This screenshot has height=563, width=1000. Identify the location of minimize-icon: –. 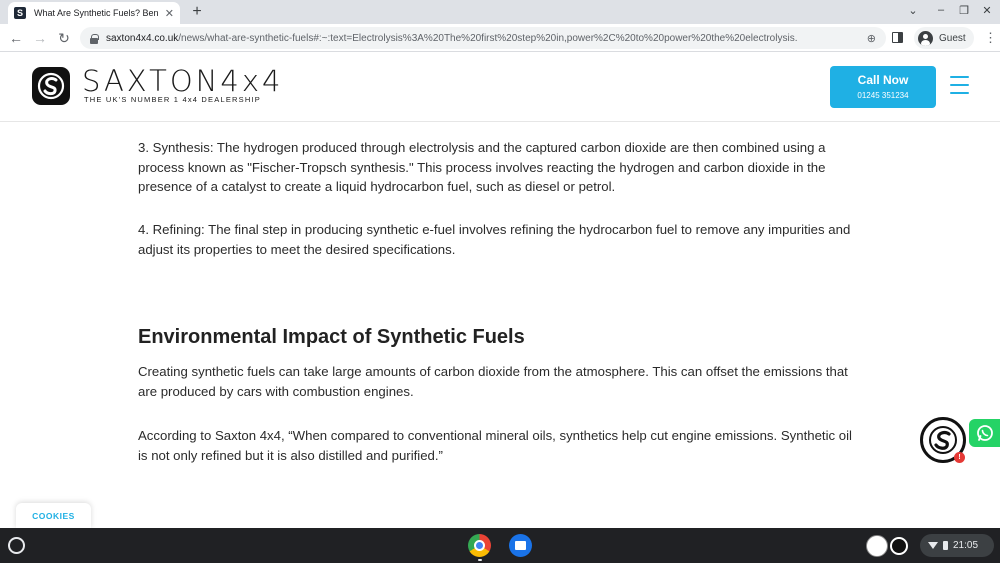
(941, 10).